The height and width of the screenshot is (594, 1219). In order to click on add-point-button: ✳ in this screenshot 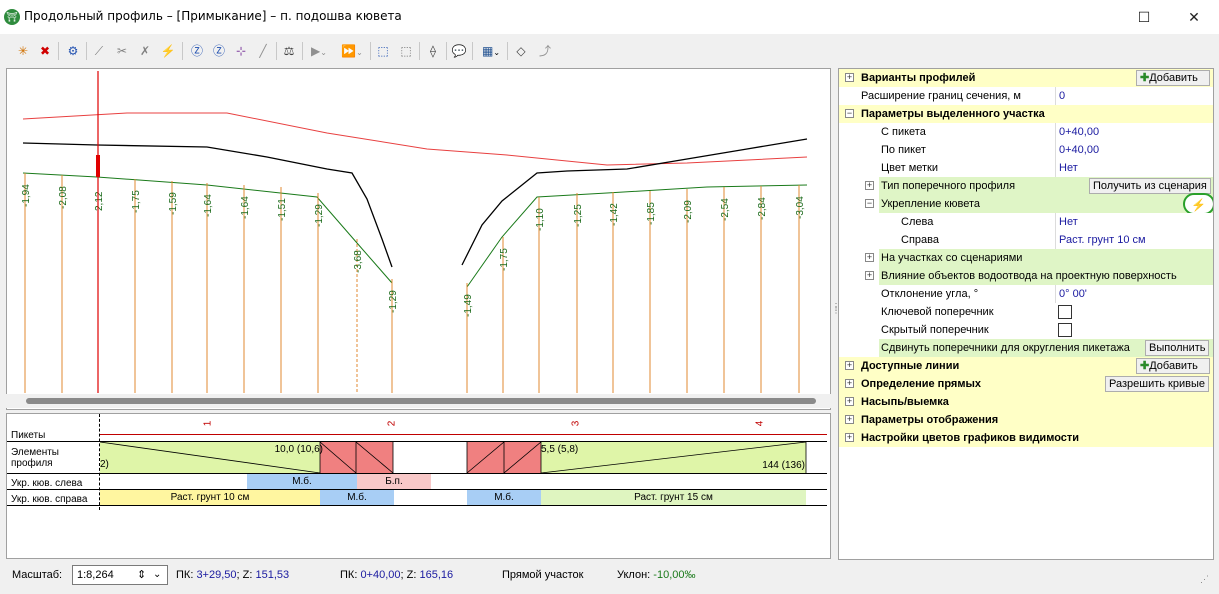, I will do `click(23, 51)`.